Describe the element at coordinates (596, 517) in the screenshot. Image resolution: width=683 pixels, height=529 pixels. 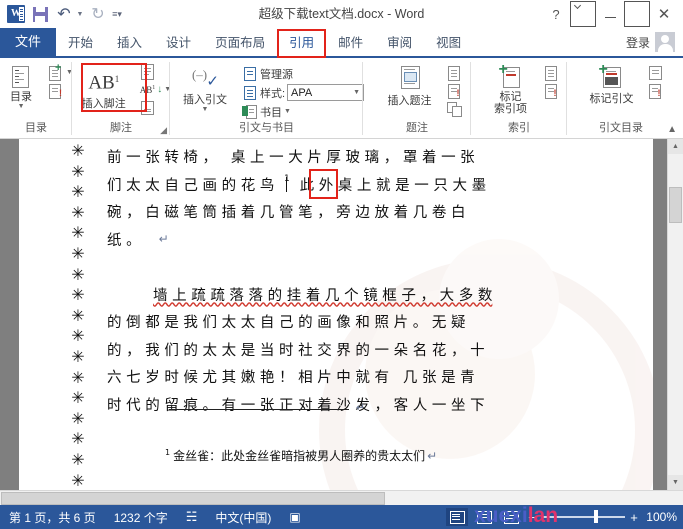
I see `zoom-slider-thumb` at that location.